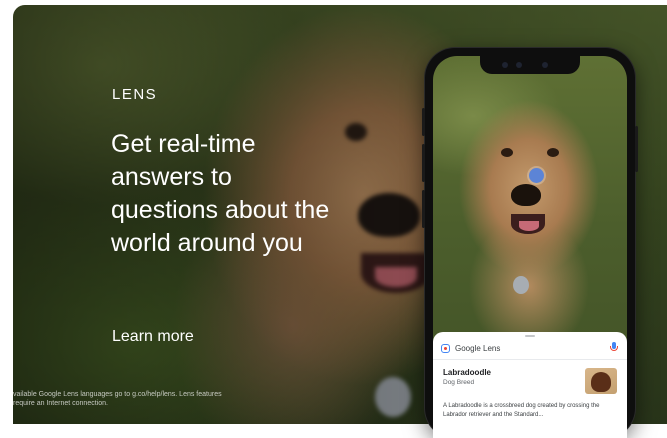  I want to click on puppy-image, so click(601, 382).